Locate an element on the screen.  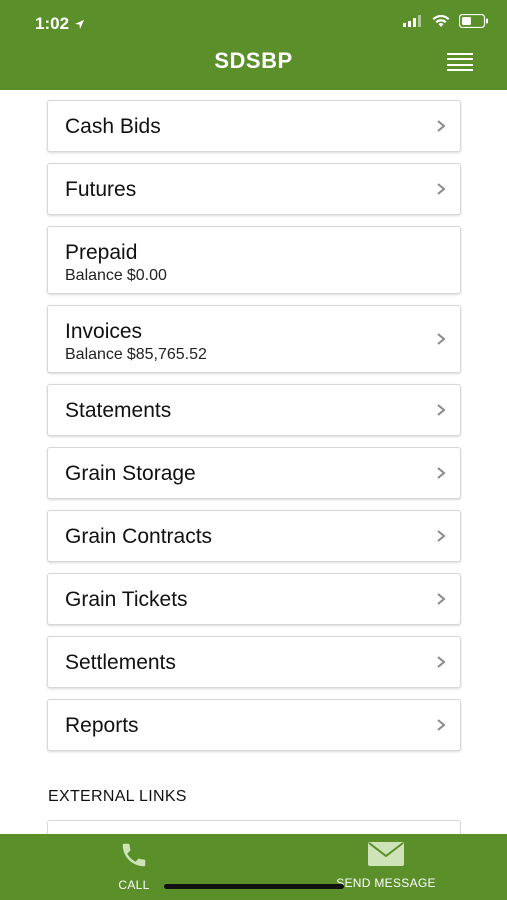
menu-item-label: Grain Contracts is located at coordinates (139, 536).